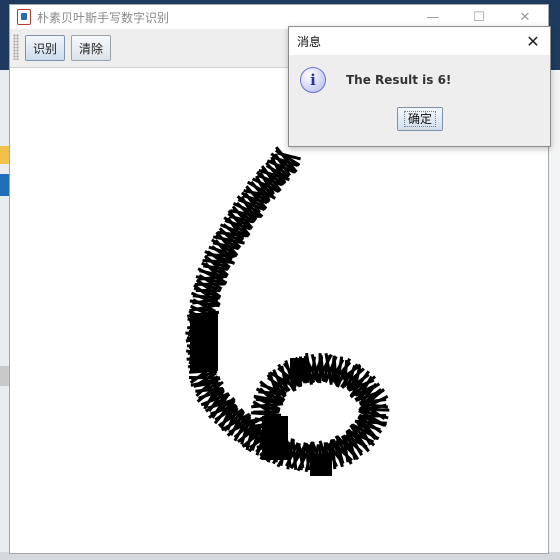 This screenshot has height=560, width=560. I want to click on clear-button: 清除, so click(91, 48).